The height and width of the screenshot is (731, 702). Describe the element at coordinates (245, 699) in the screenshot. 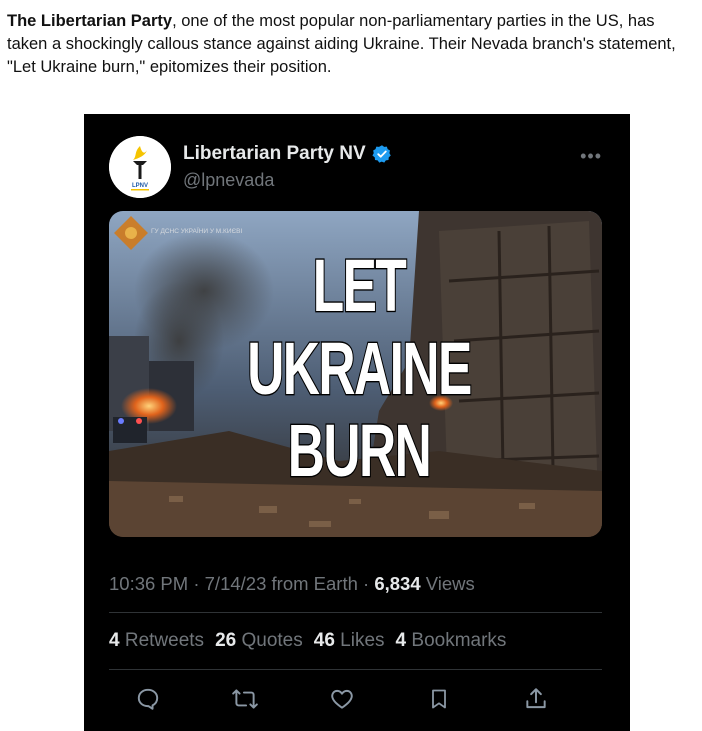

I see `retweet-icon` at that location.